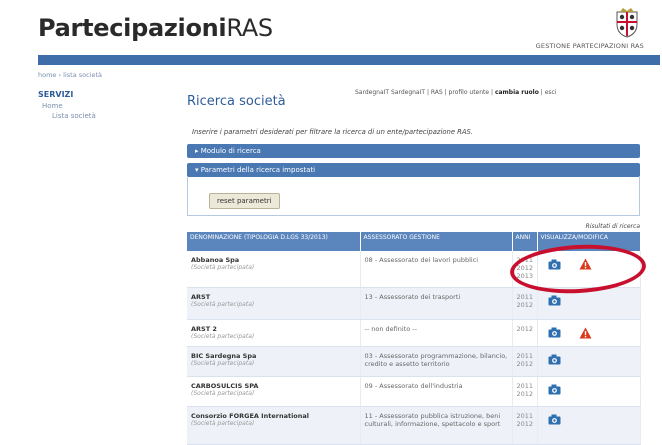  Describe the element at coordinates (155, 28) in the screenshot. I see `app-logo: PartecipazioniRAS` at that location.